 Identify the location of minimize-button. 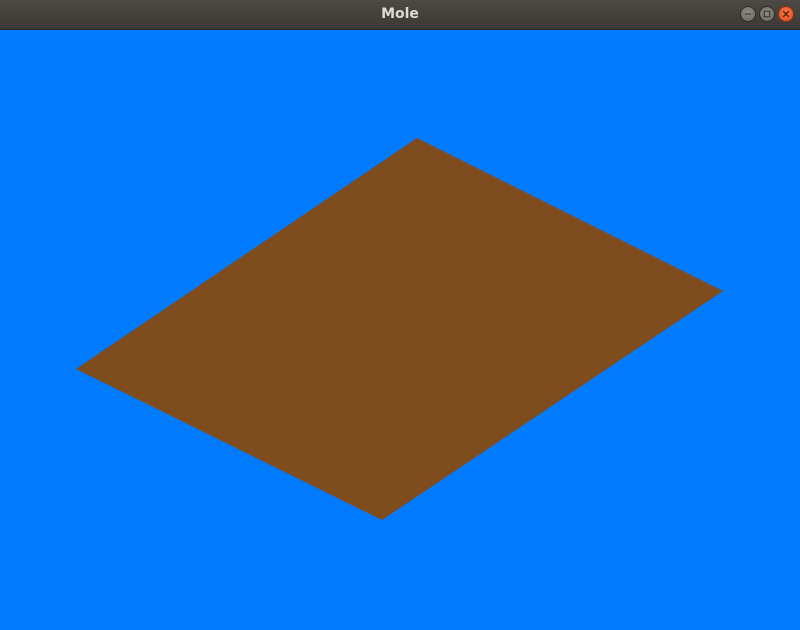
(748, 14).